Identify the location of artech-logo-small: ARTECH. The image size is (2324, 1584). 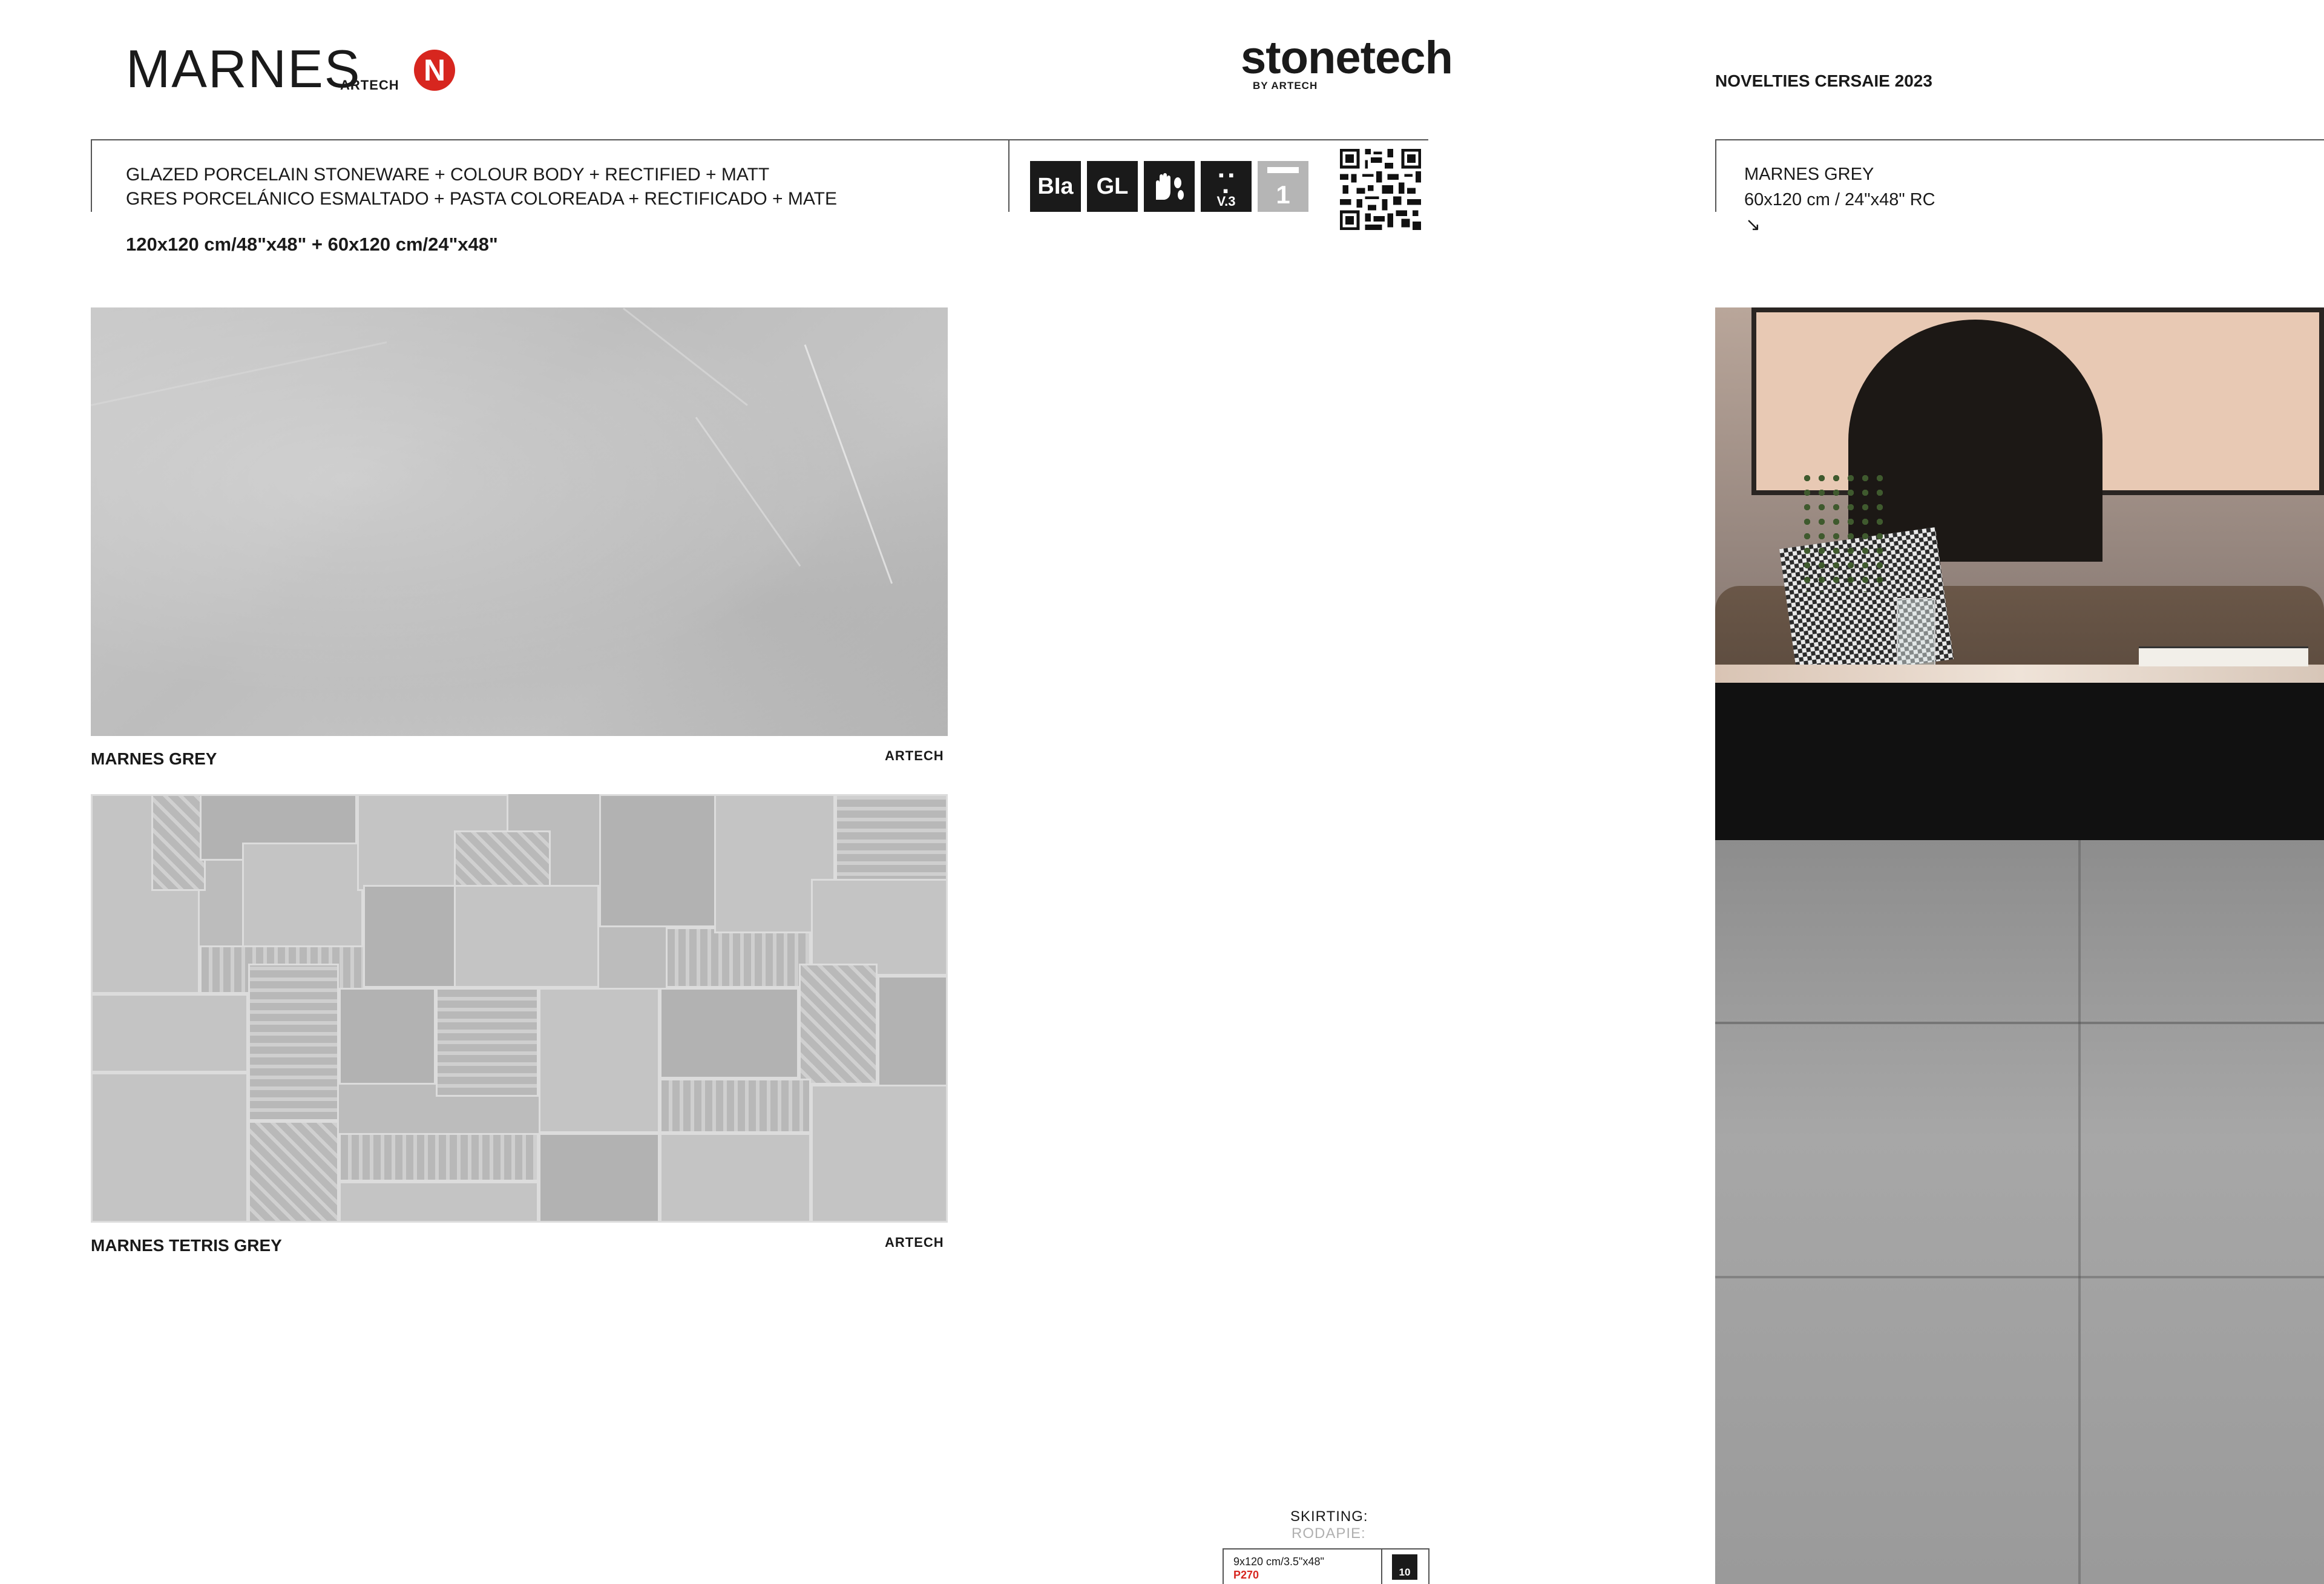
(369, 85).